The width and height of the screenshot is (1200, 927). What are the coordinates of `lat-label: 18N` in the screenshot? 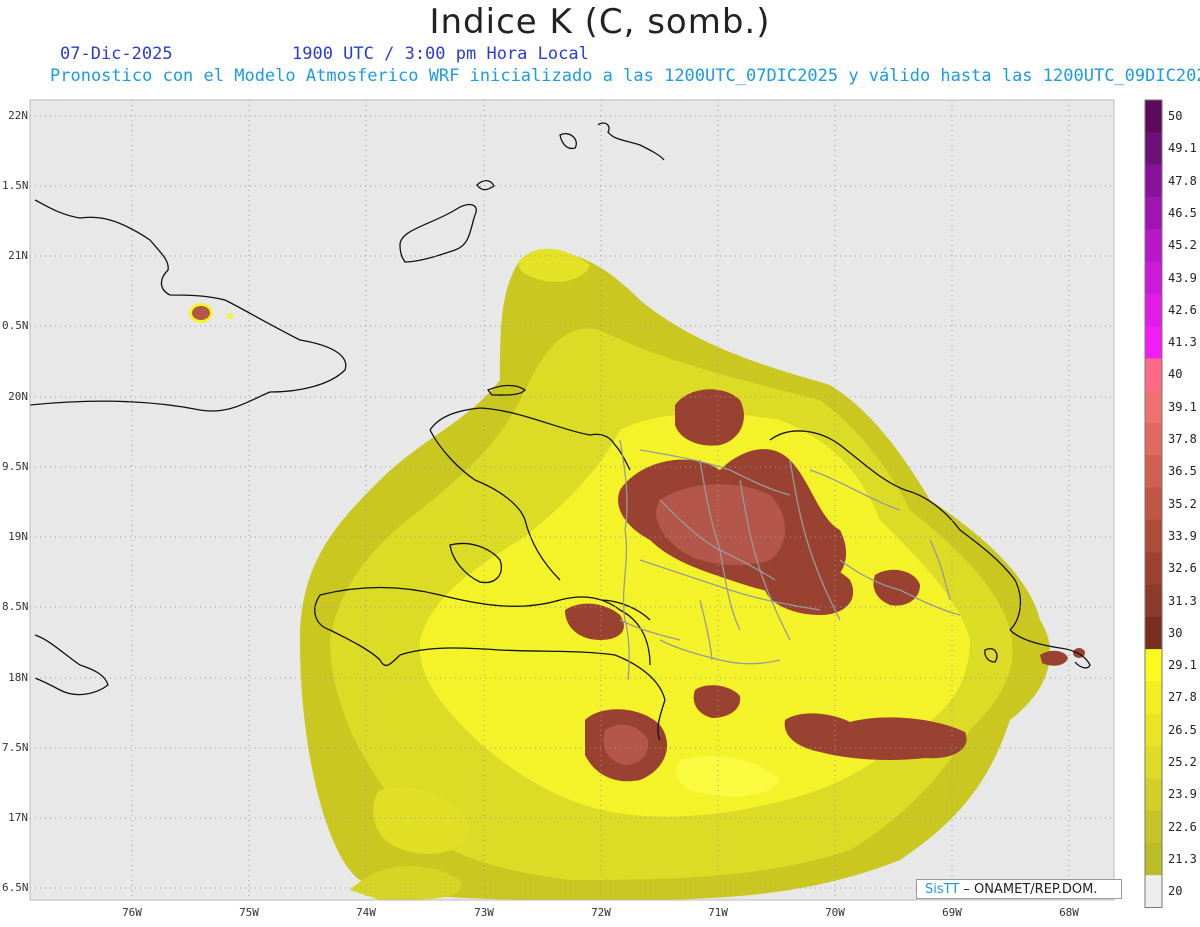 It's located at (18, 677).